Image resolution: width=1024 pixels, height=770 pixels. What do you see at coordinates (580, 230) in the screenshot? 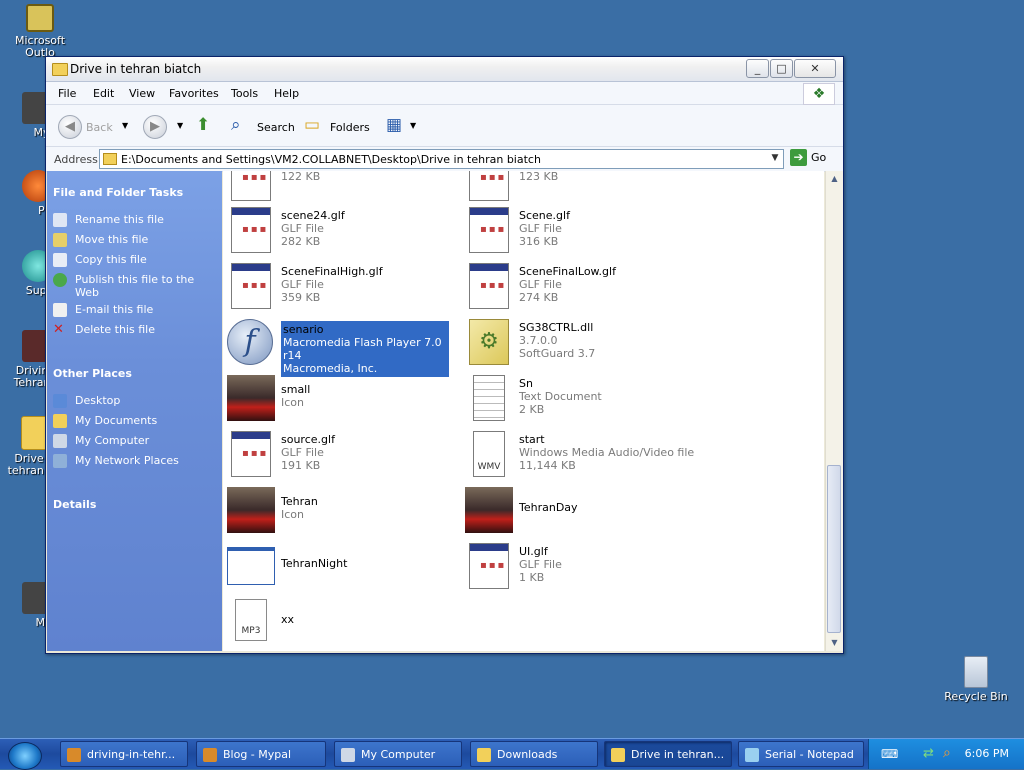
I see `file-item: Scene.glfGLF File316 KB` at bounding box center [580, 230].